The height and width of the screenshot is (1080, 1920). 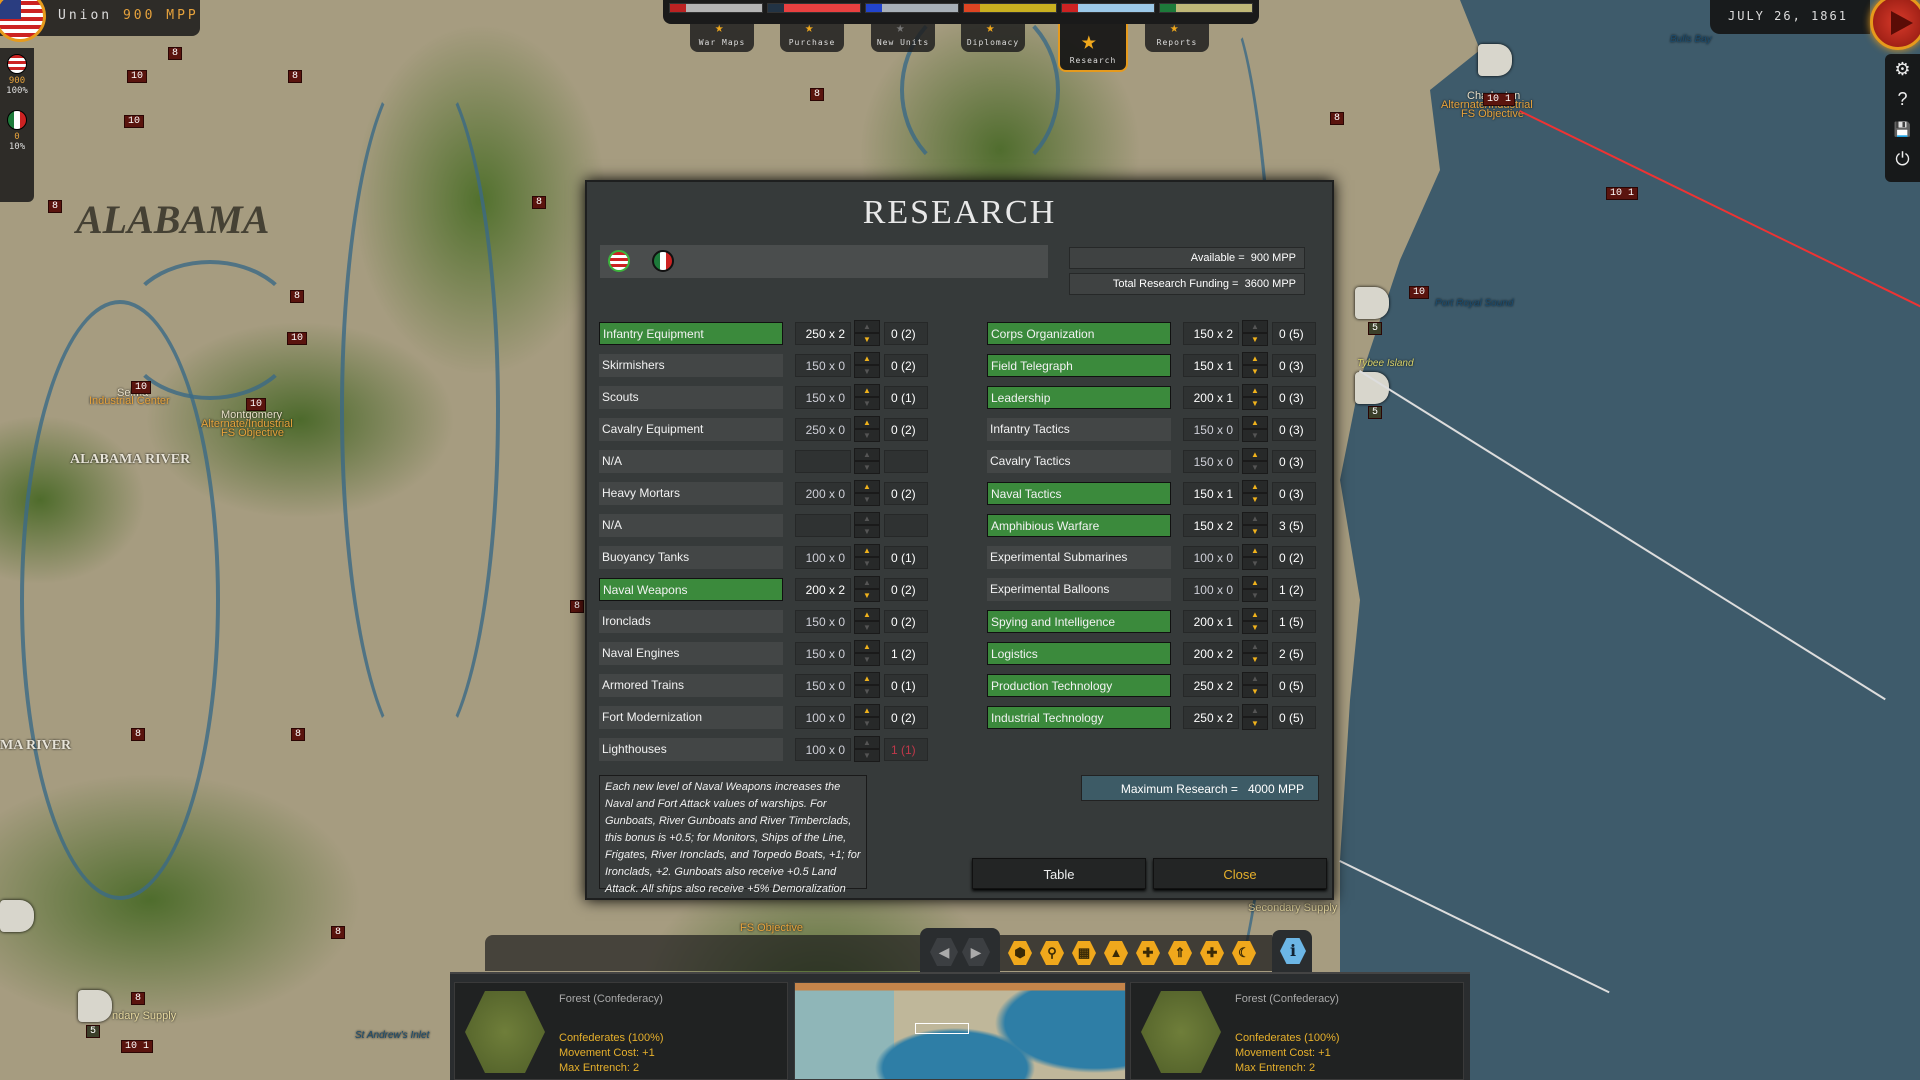 What do you see at coordinates (691, 589) in the screenshot?
I see `research-name: Naval Weapons` at bounding box center [691, 589].